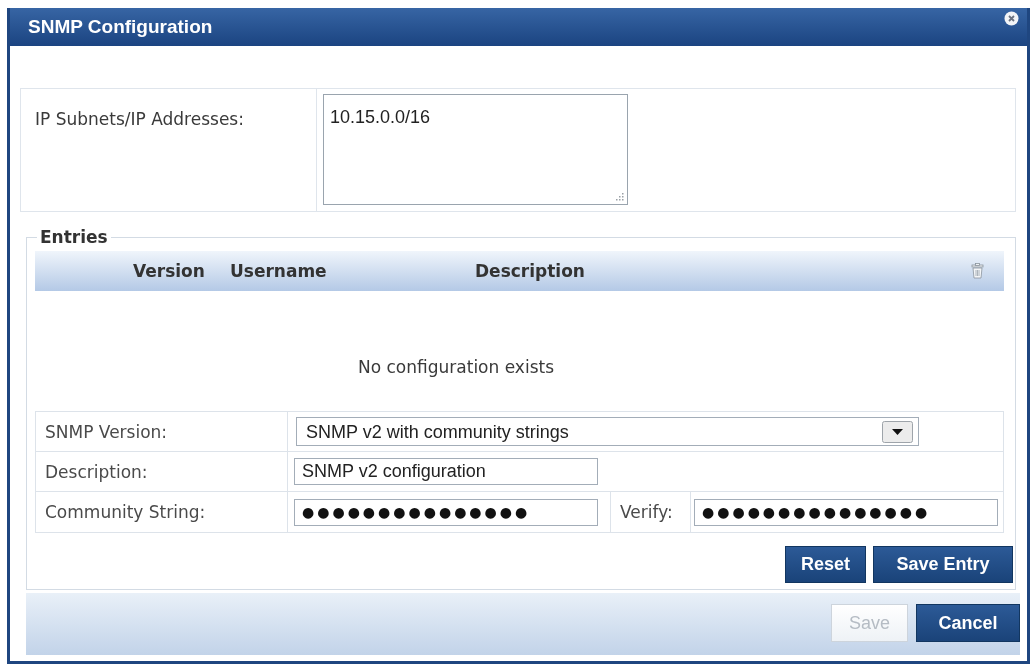 The width and height of the screenshot is (1034, 670). Describe the element at coordinates (619, 196) in the screenshot. I see `resize-grip-icon` at that location.